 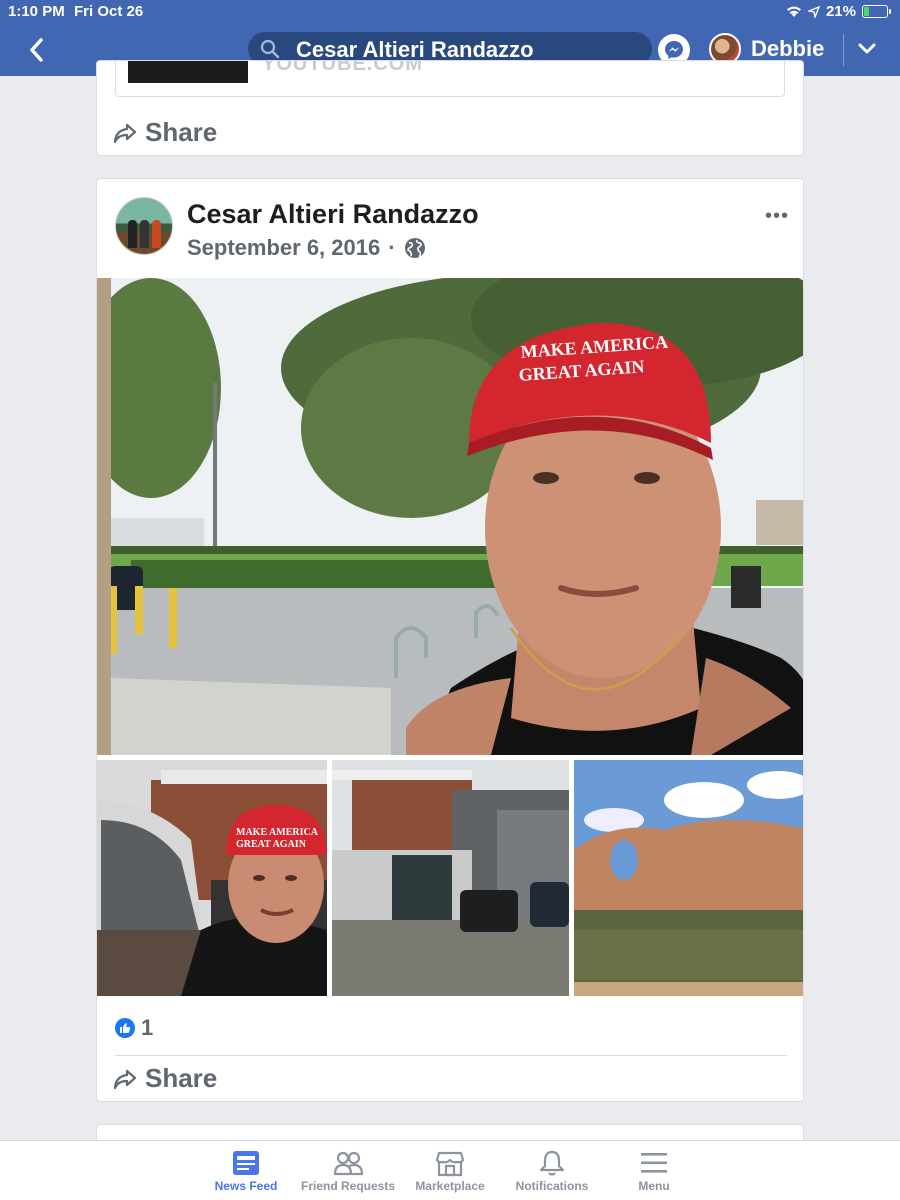 I want to click on share-button: Share, so click(x=165, y=132).